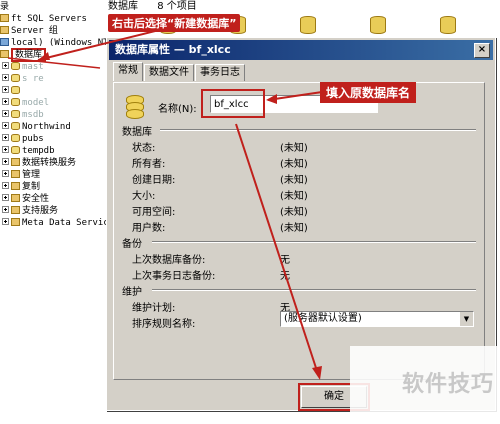 The width and height of the screenshot is (500, 424). Describe the element at coordinates (38, 151) in the screenshot. I see `tree-item-label: tempdb` at that location.